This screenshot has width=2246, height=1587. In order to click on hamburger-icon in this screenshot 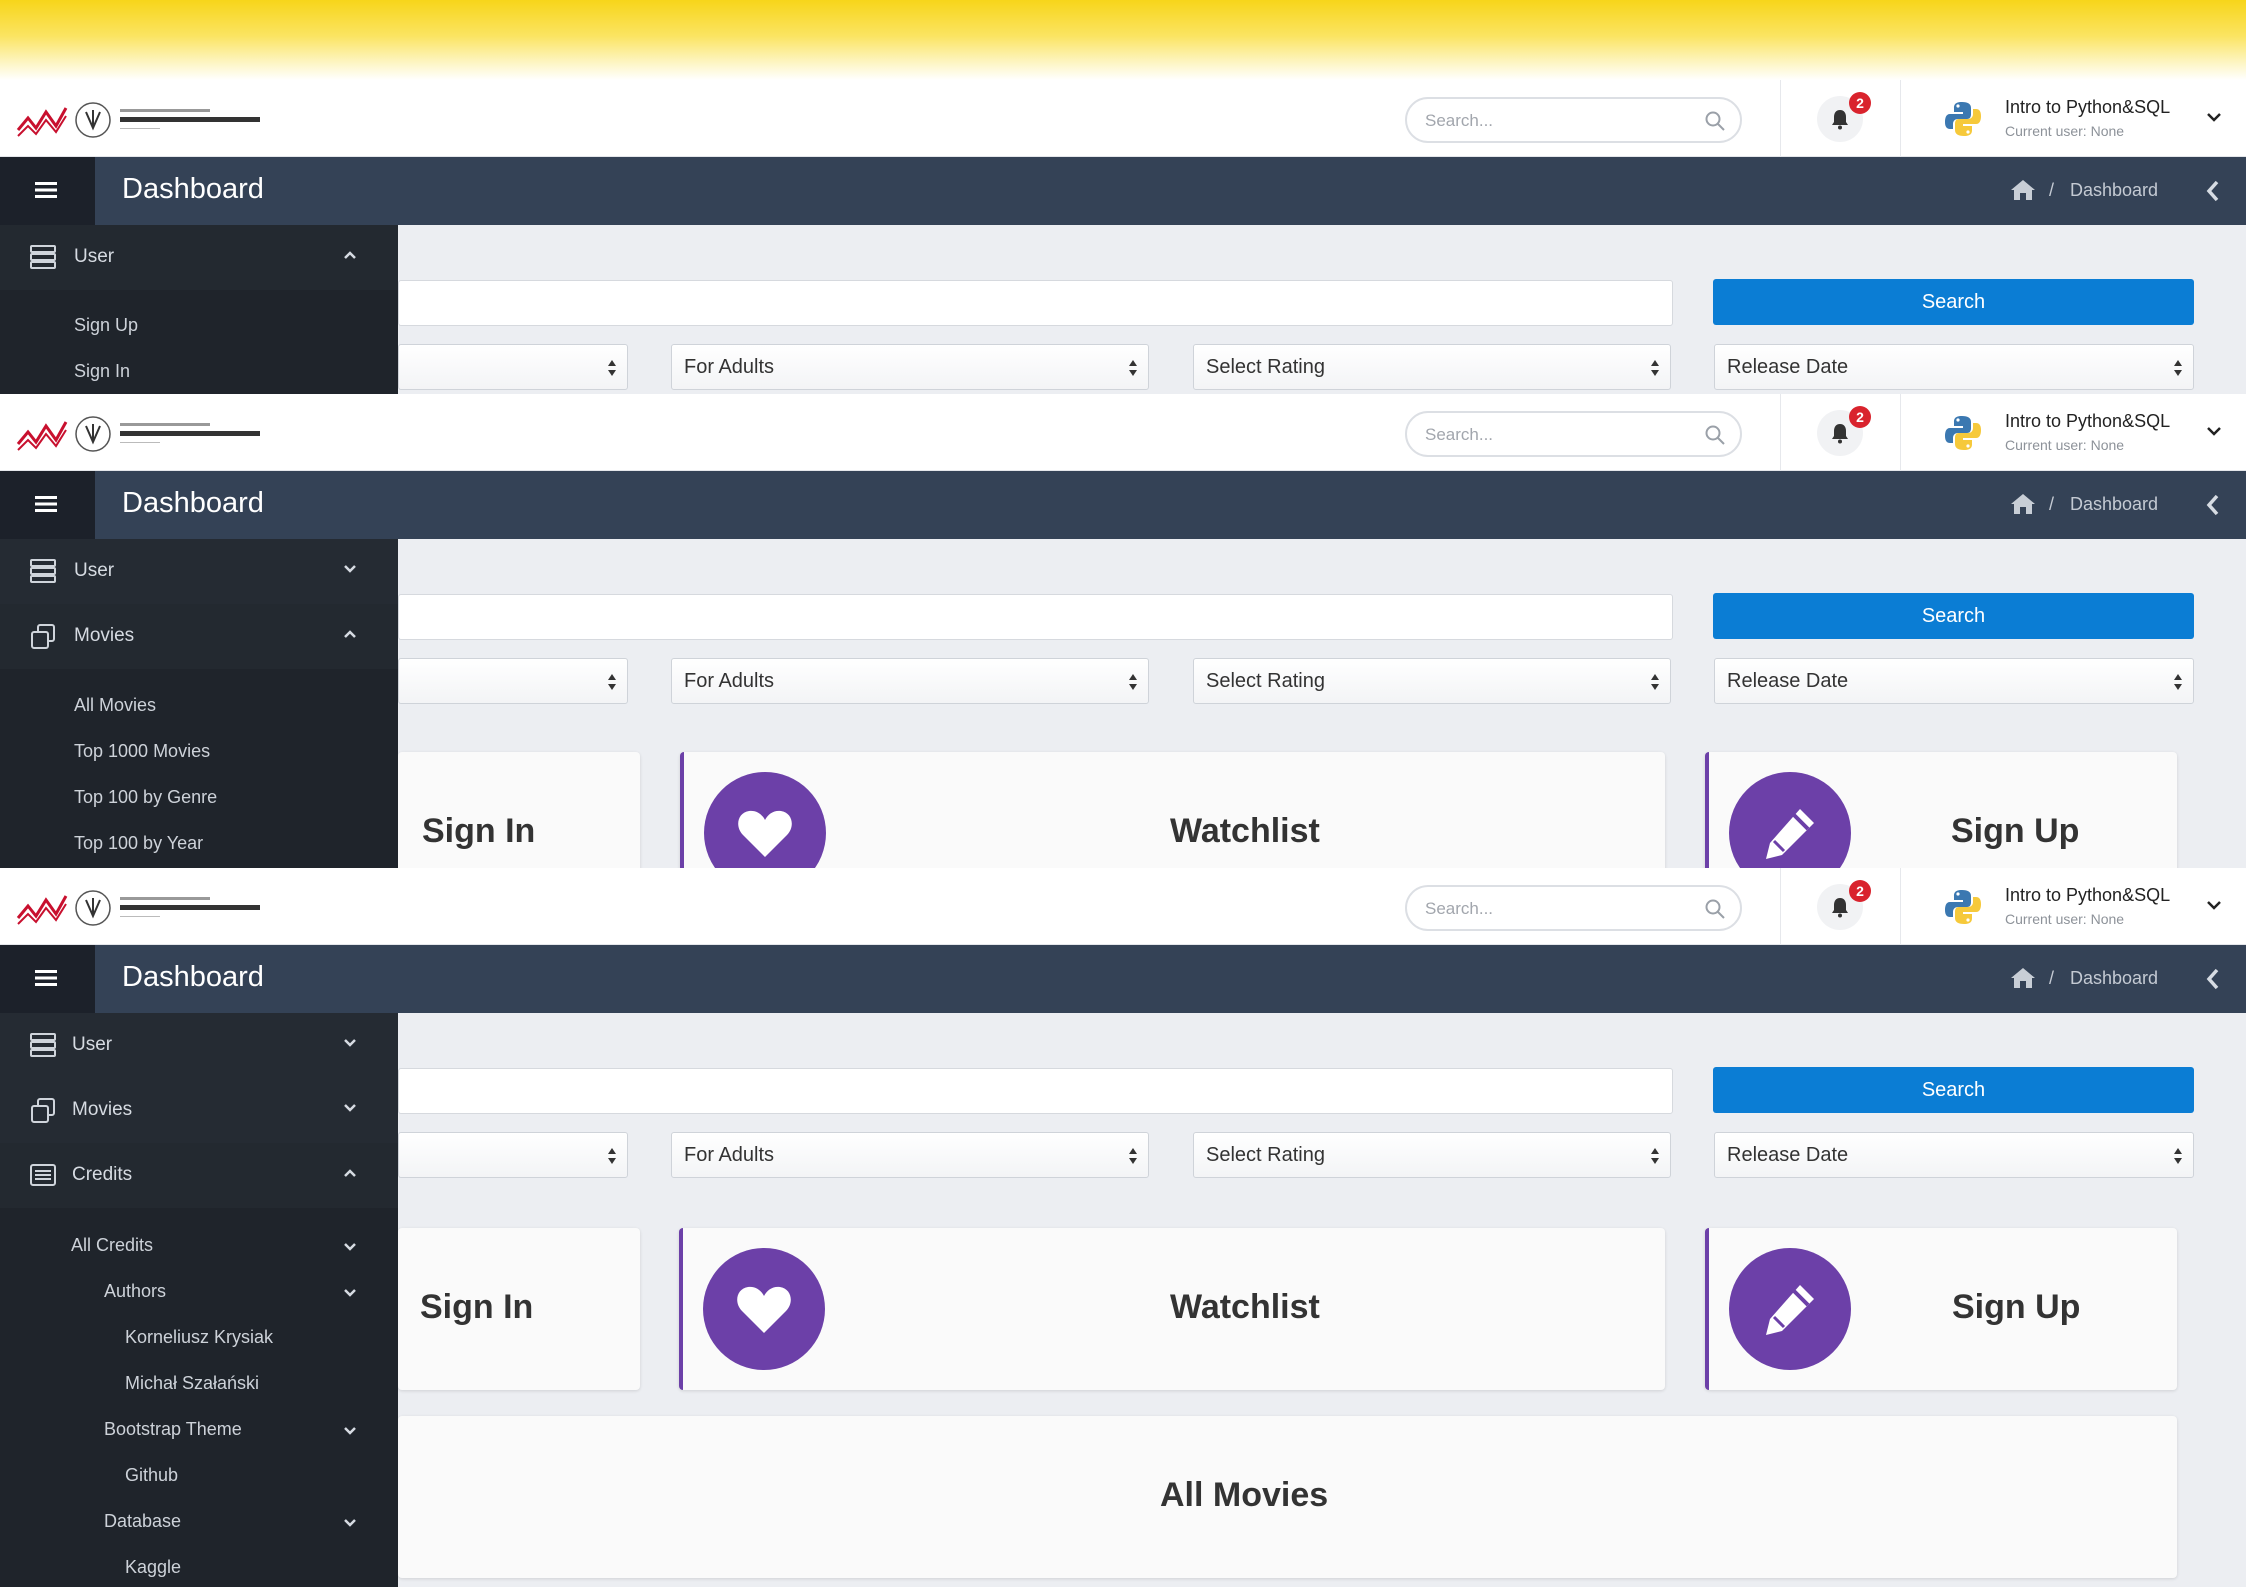, I will do `click(46, 978)`.